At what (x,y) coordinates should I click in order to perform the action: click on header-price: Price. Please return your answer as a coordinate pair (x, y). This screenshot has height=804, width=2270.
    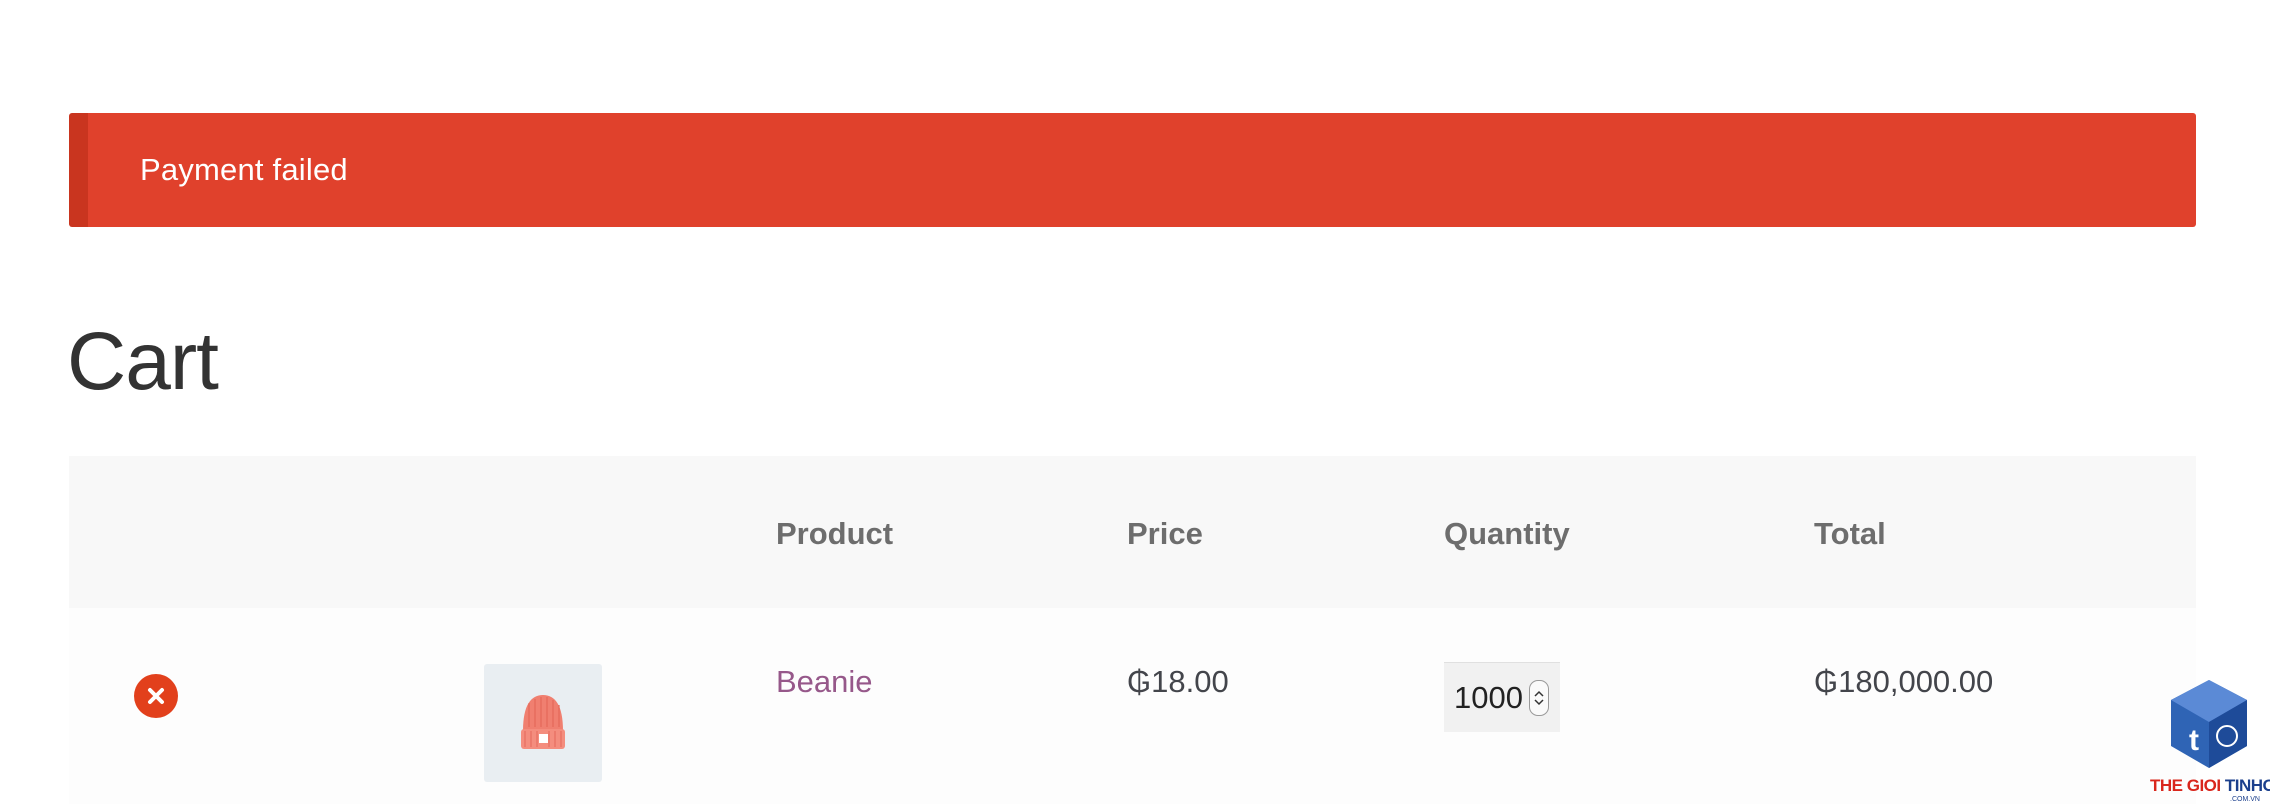
    Looking at the image, I should click on (1165, 533).